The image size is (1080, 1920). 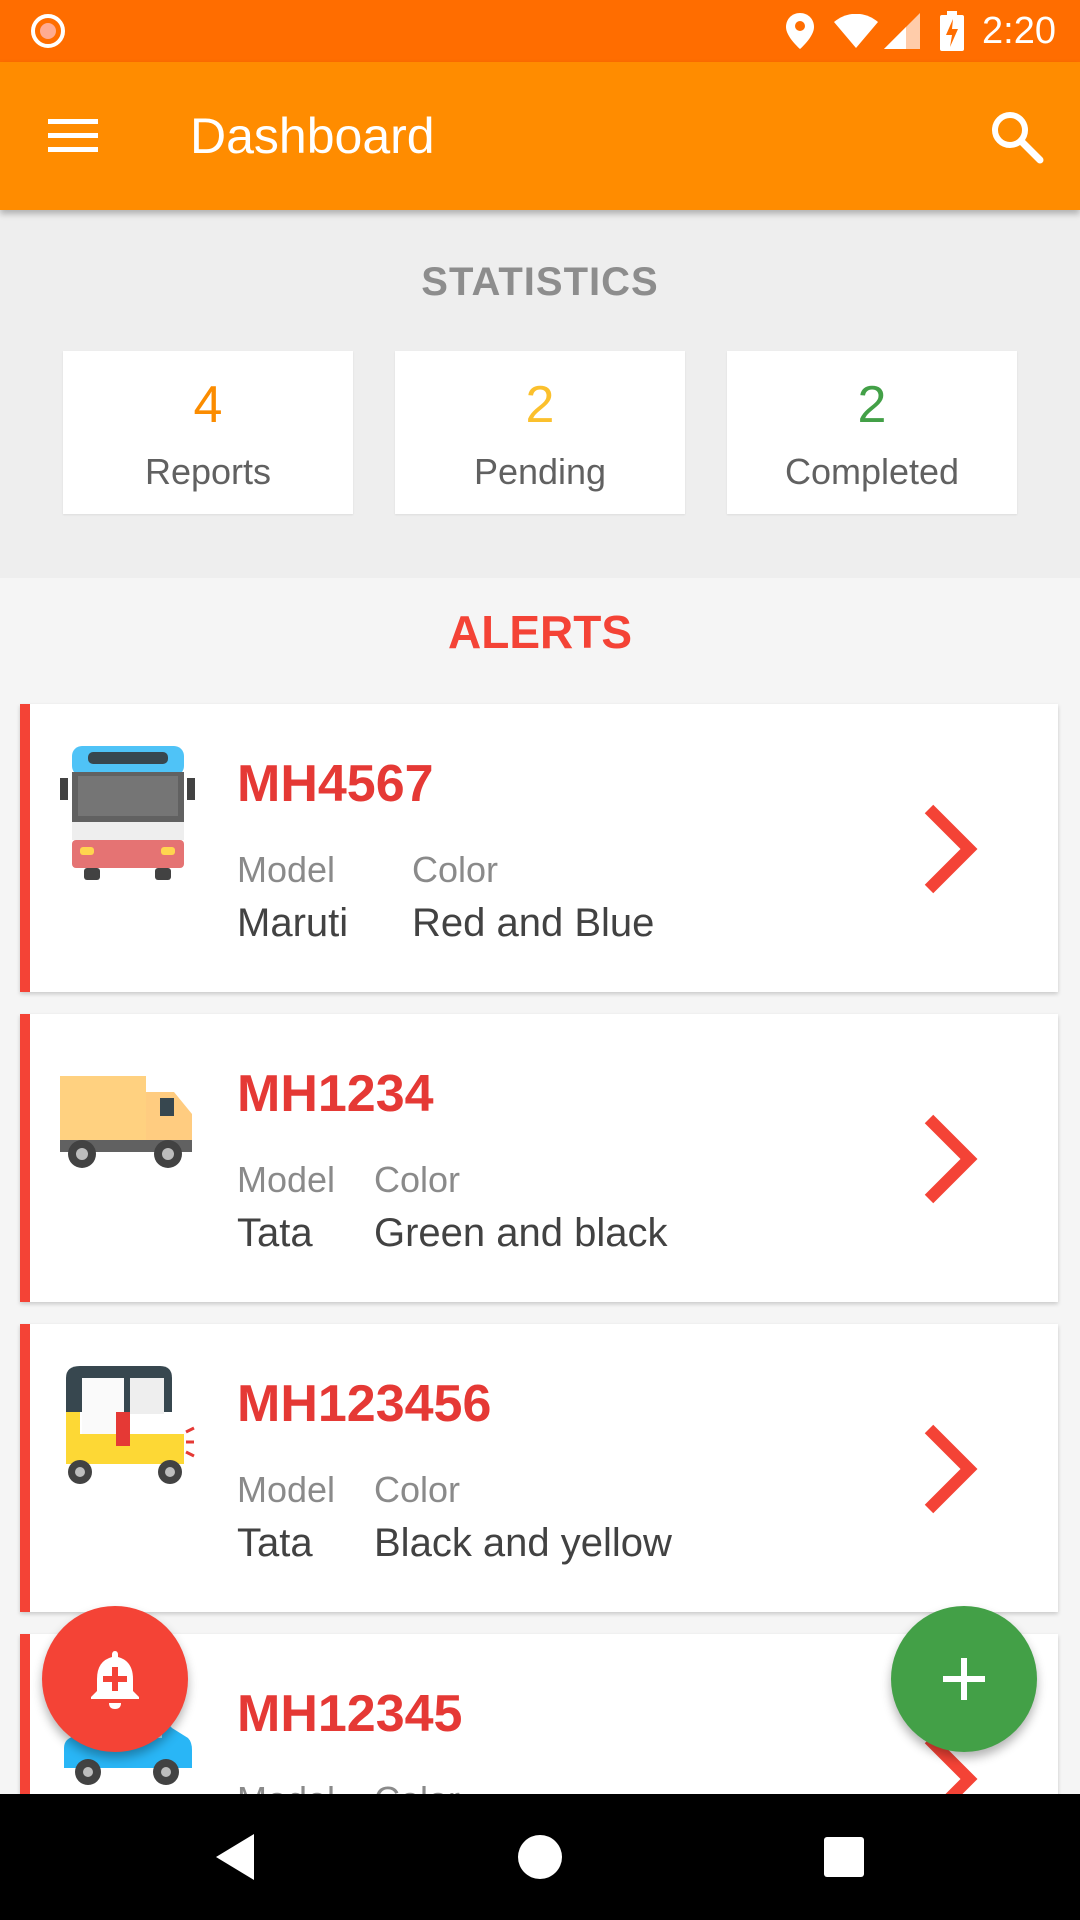 I want to click on home-icon, so click(x=540, y=1857).